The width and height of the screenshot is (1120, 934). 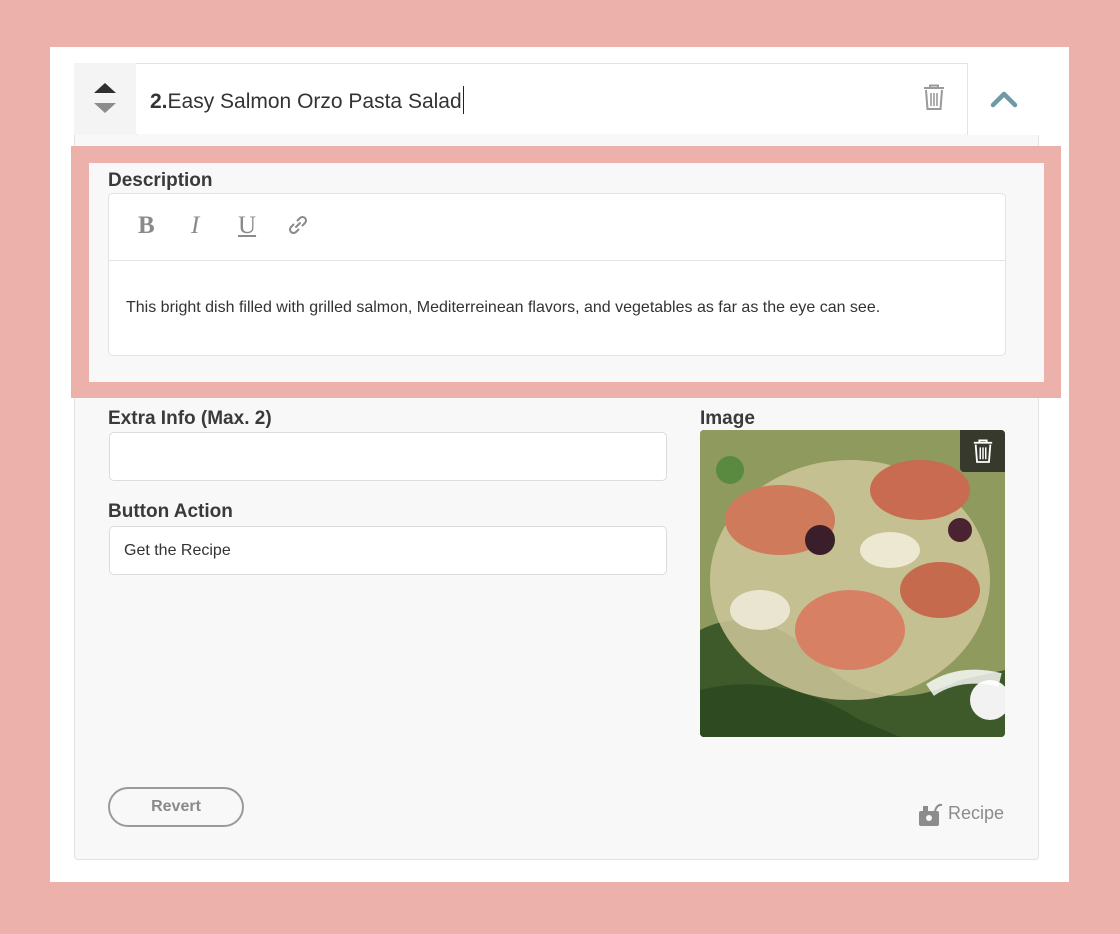 What do you see at coordinates (177, 550) in the screenshot?
I see `button-action-value: Get the Recipe` at bounding box center [177, 550].